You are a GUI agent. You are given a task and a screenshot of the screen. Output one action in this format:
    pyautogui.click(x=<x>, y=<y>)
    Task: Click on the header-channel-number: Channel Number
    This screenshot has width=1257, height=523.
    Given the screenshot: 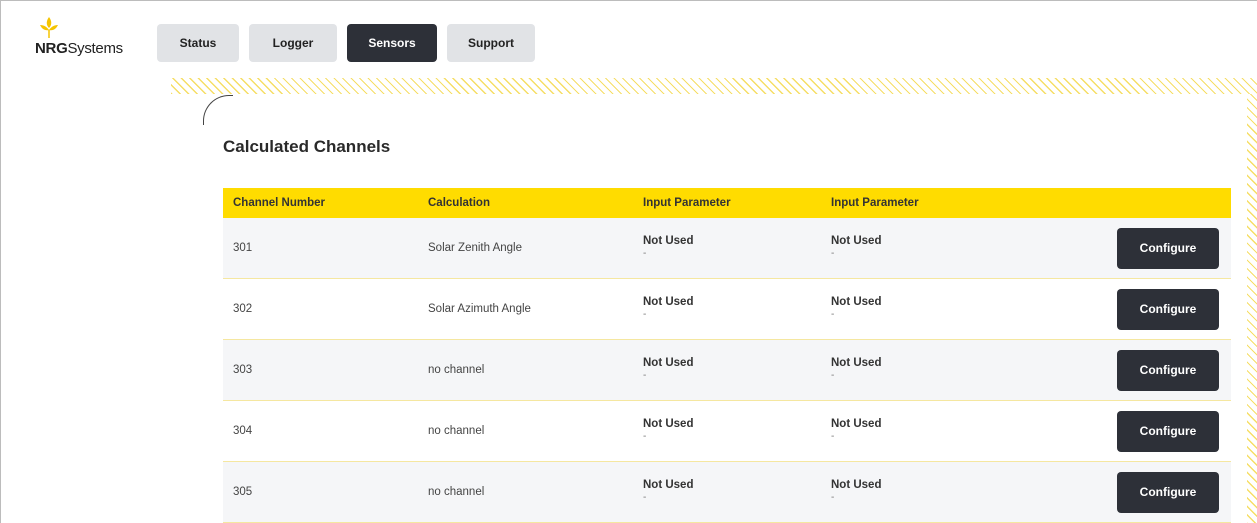 What is the action you would take?
    pyautogui.click(x=279, y=203)
    